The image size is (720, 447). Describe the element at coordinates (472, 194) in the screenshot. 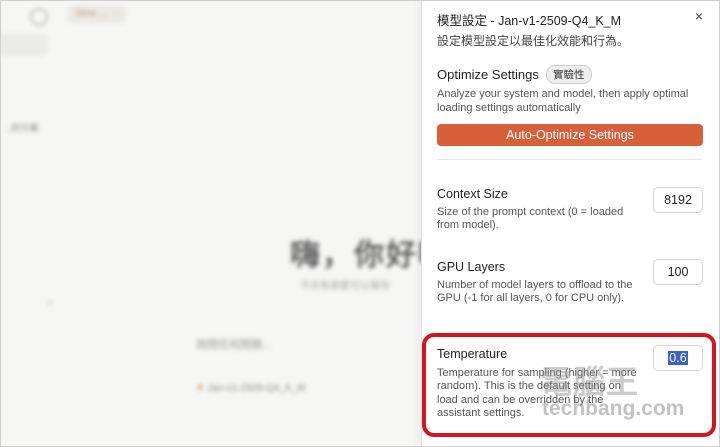

I see `context-size-title: Context Size` at that location.